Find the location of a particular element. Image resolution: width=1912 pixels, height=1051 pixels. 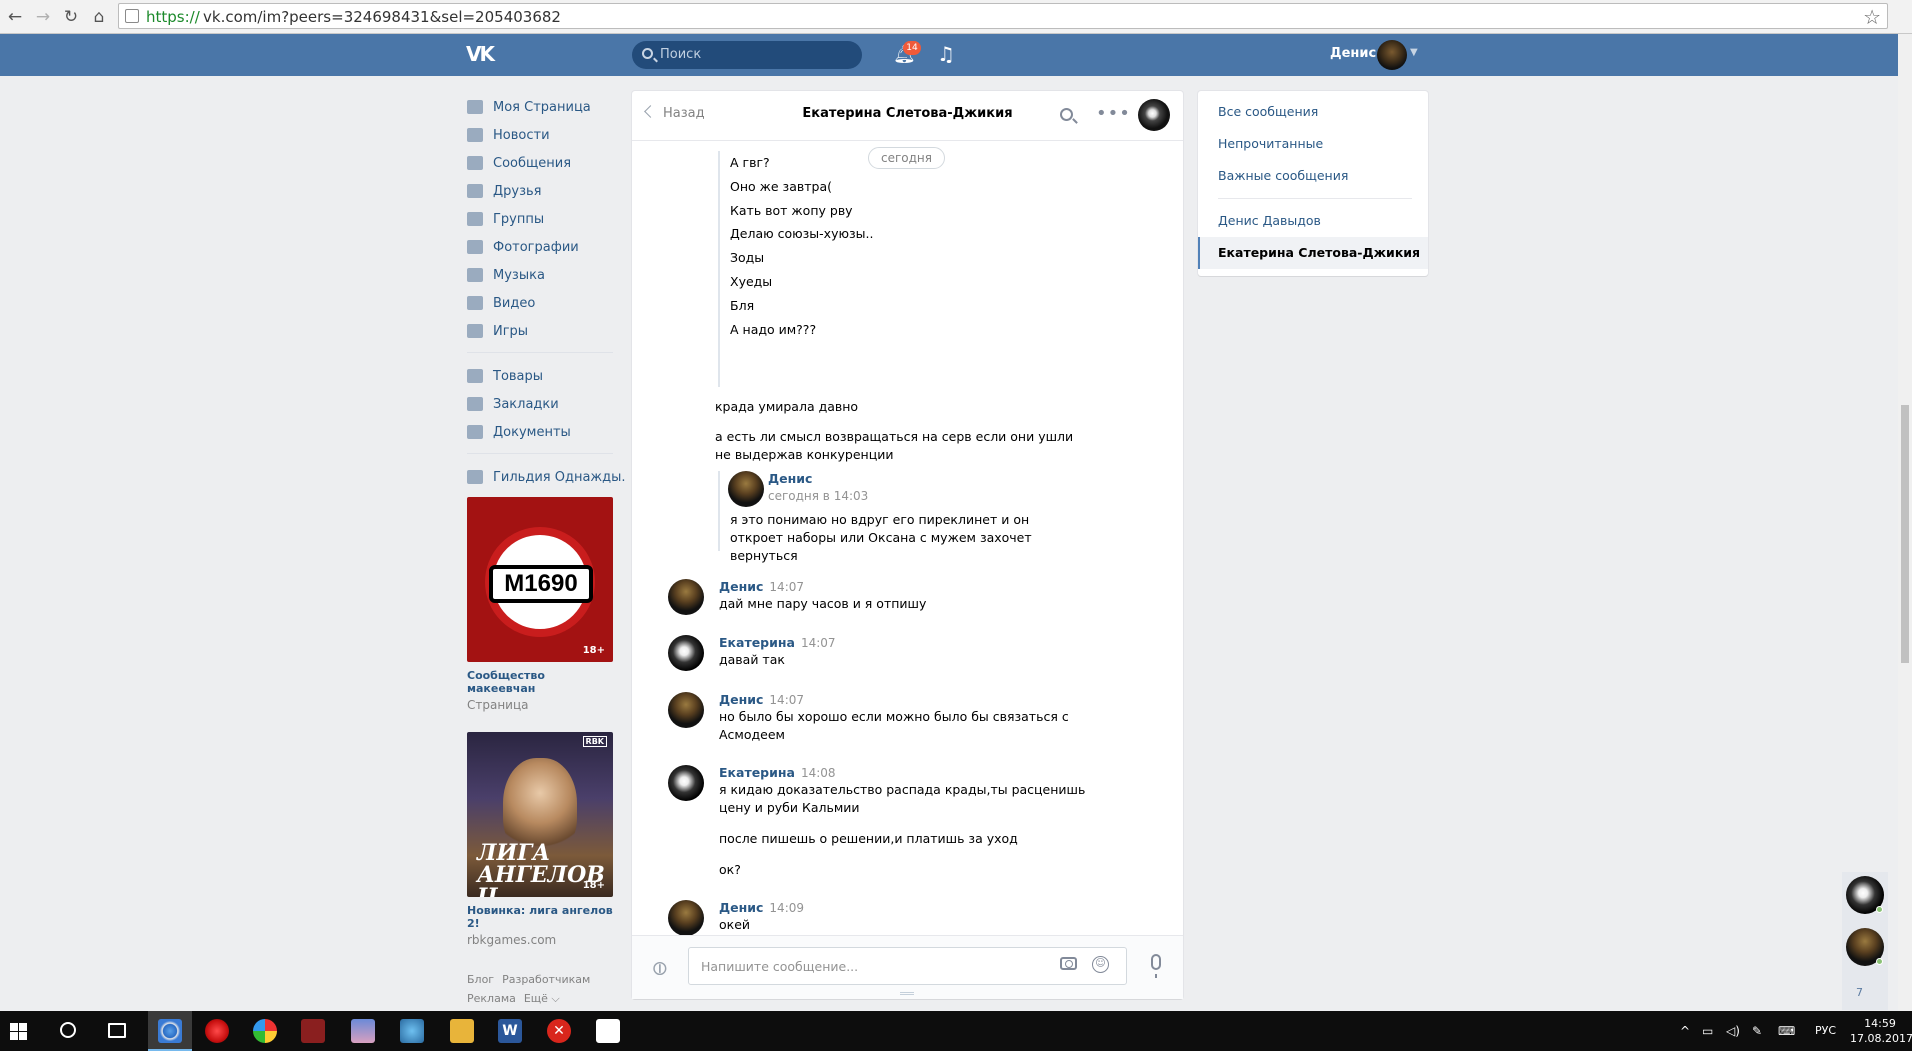

menu-item: Товары is located at coordinates (540, 376).